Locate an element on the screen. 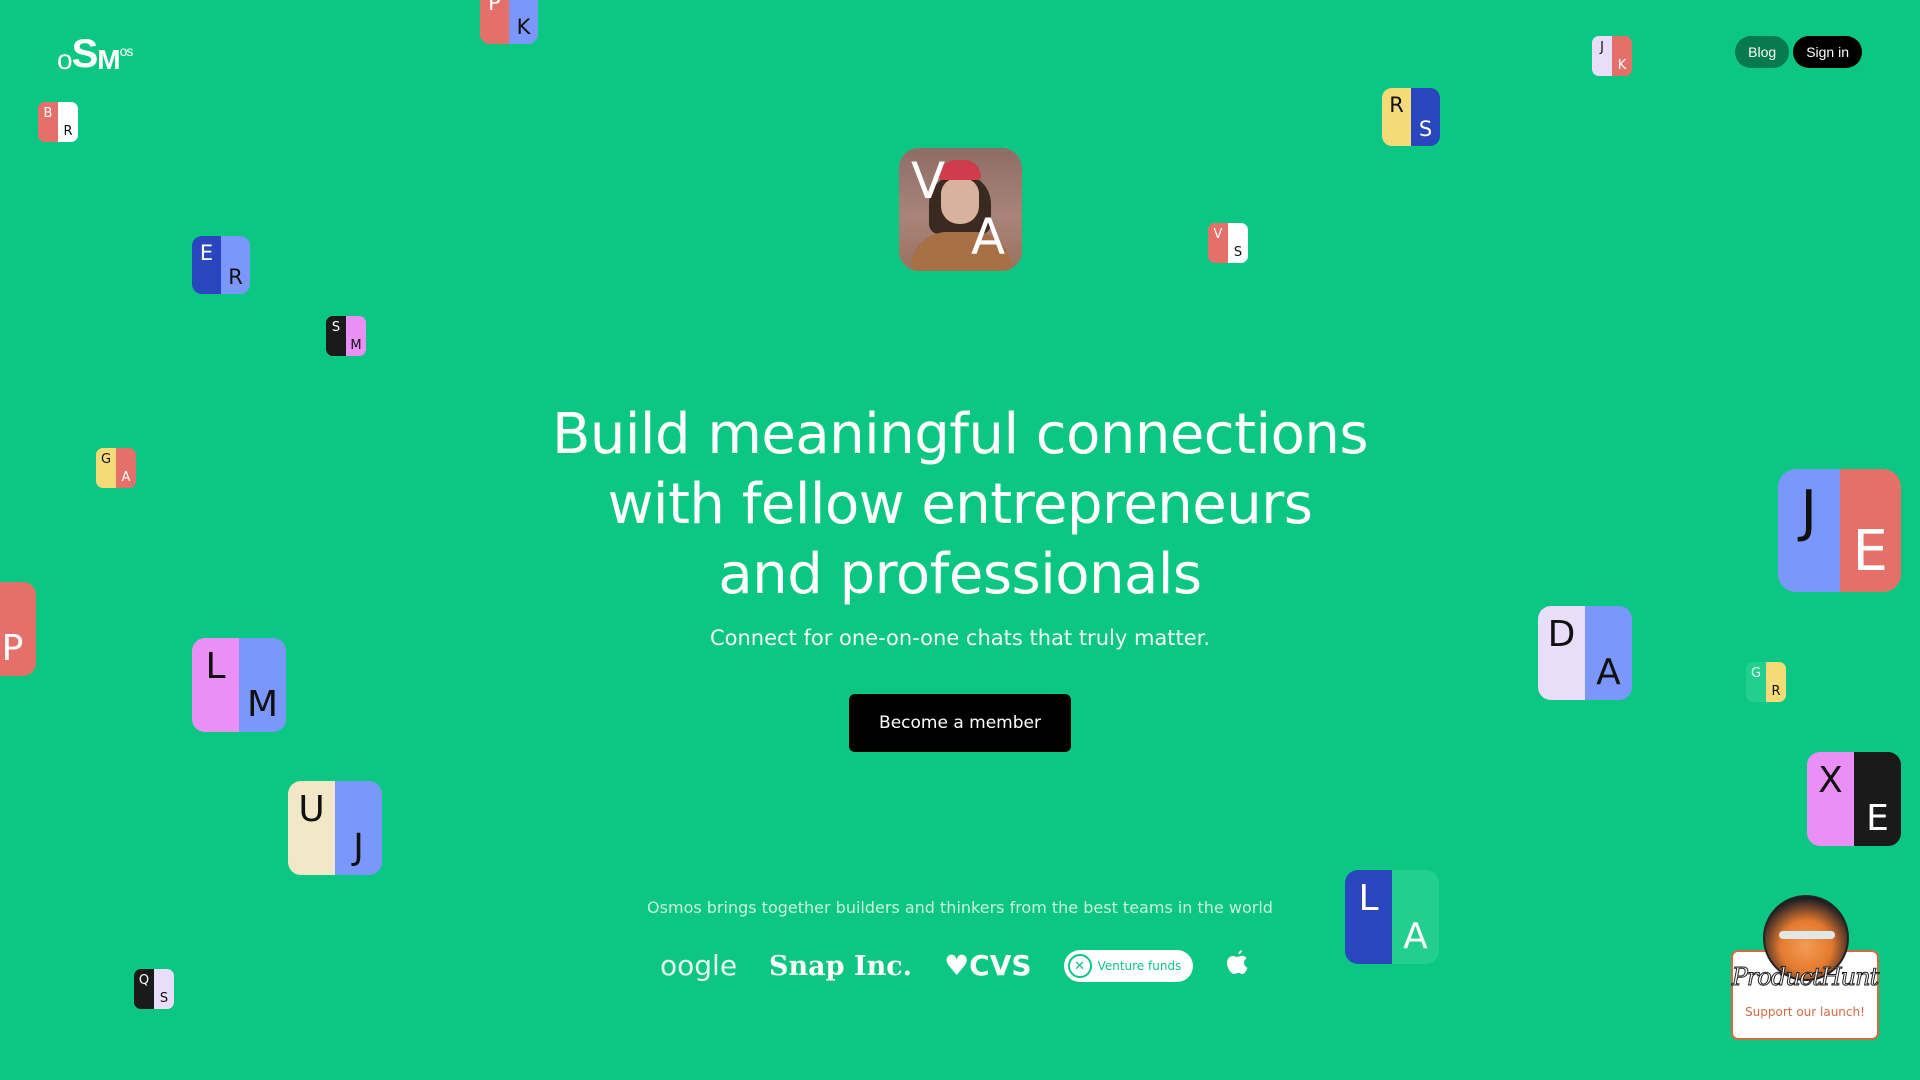 The height and width of the screenshot is (1080, 1920). initials-card-sm: S M is located at coordinates (346, 336).